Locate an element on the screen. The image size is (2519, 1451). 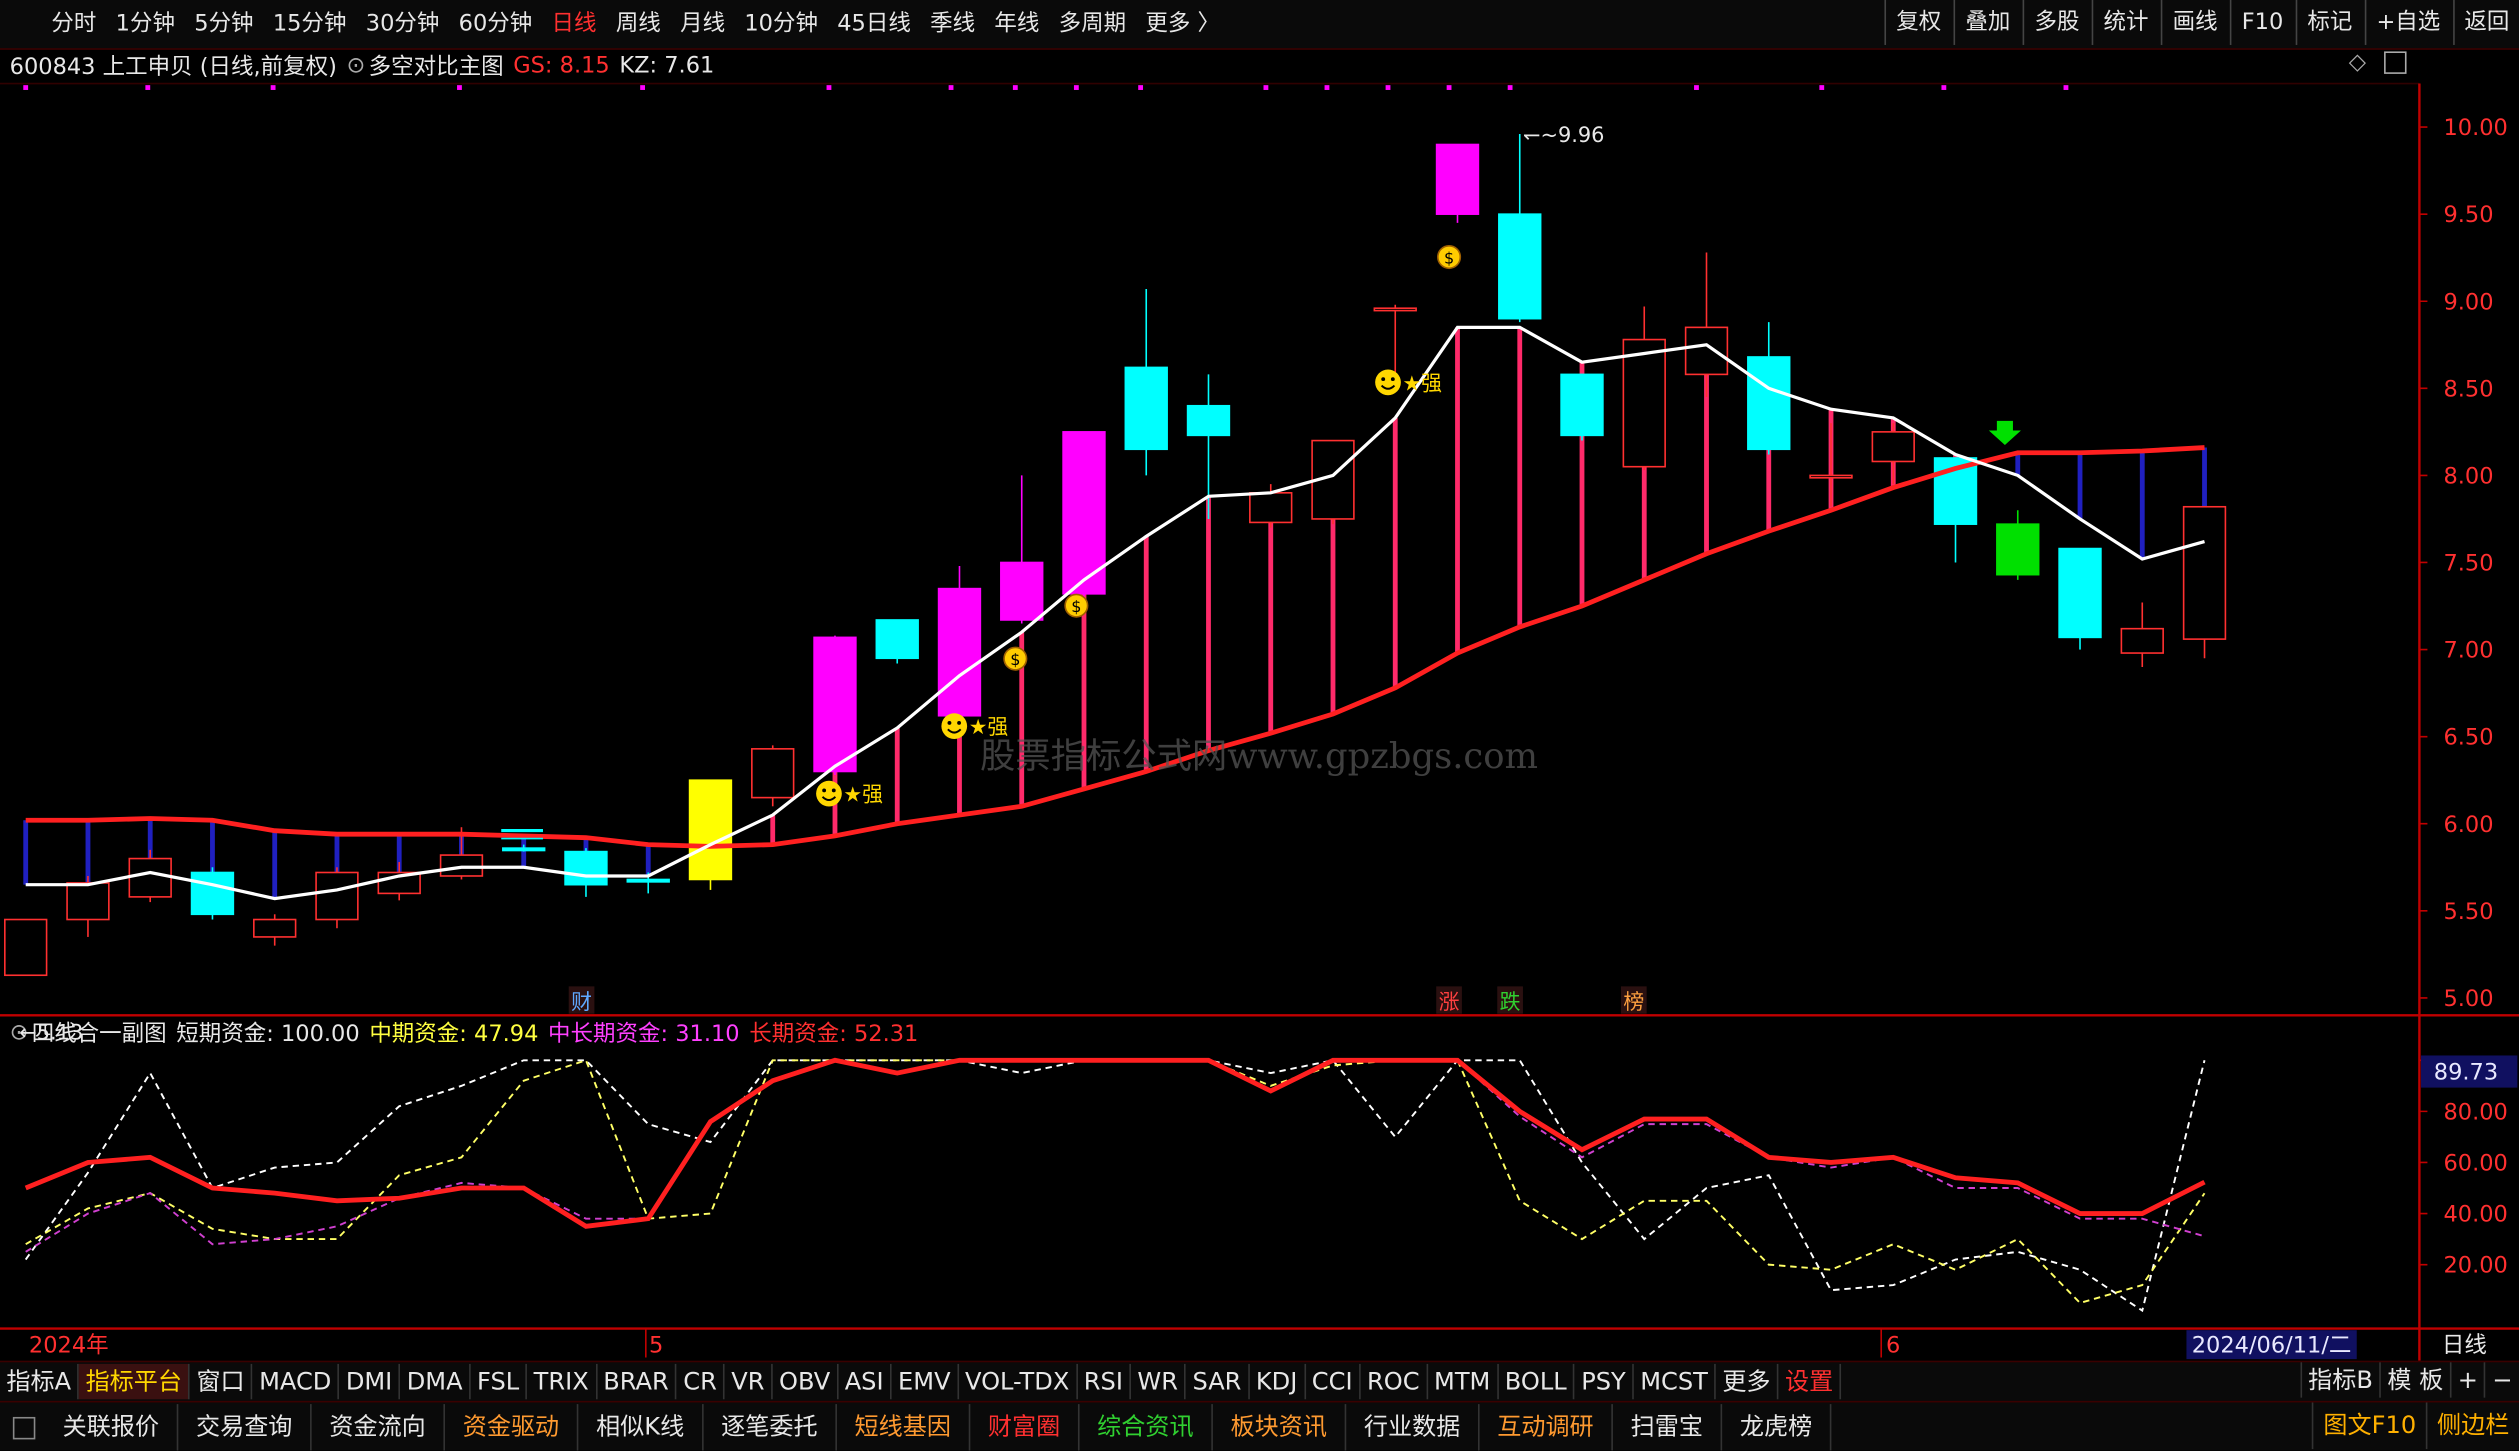
indicator-right-1: 模 板 is located at coordinates (2414, 1380).